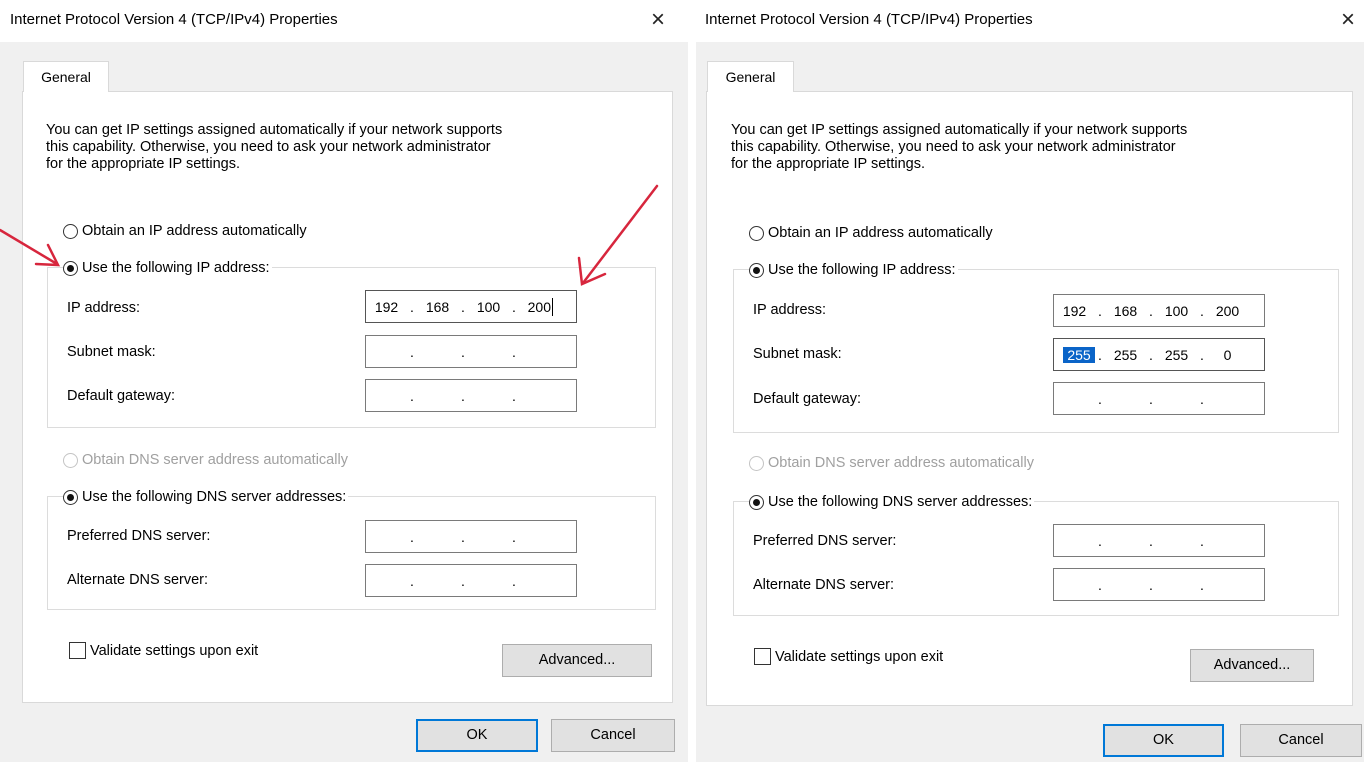 This screenshot has height=762, width=1364. Describe the element at coordinates (1227, 354) in the screenshot. I see `octet: 0` at that location.